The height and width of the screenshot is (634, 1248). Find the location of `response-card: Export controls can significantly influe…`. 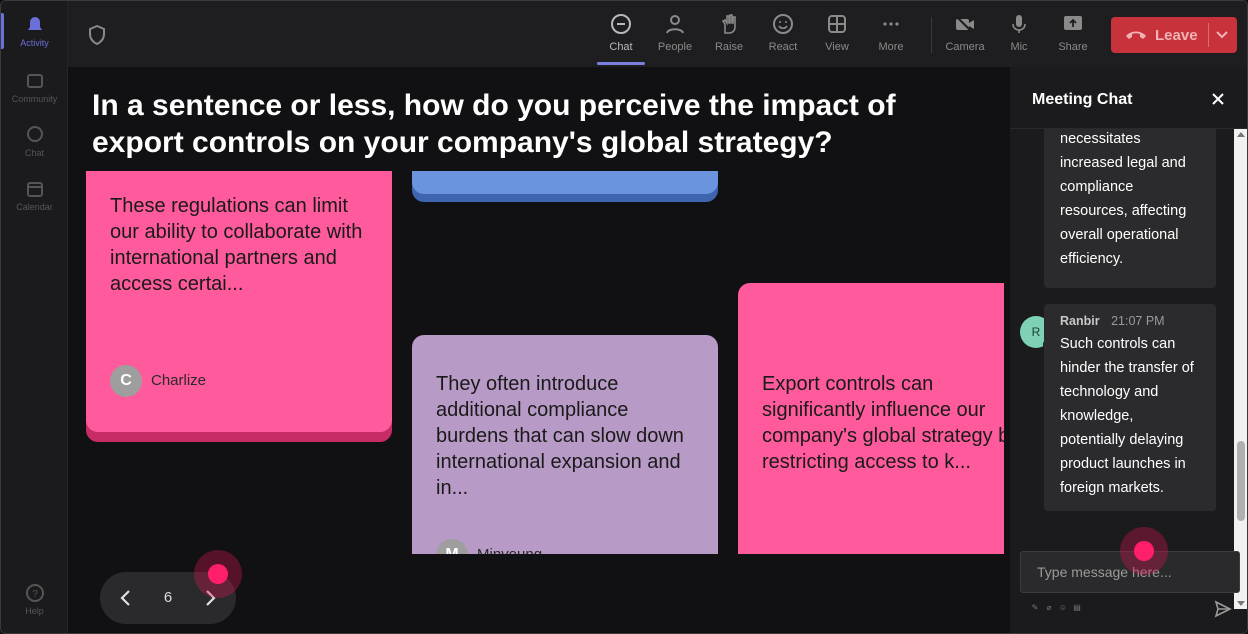

response-card: Export controls can significantly influe… is located at coordinates (871, 418).